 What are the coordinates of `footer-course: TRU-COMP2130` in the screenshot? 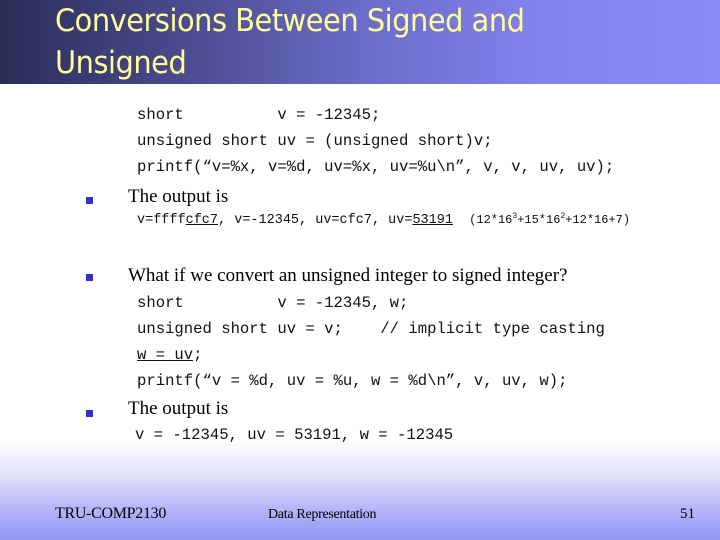 It's located at (111, 513).